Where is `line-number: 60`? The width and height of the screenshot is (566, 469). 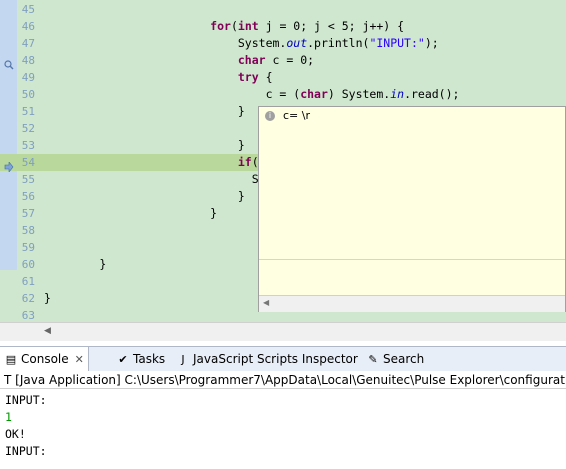 line-number: 60 is located at coordinates (28, 264).